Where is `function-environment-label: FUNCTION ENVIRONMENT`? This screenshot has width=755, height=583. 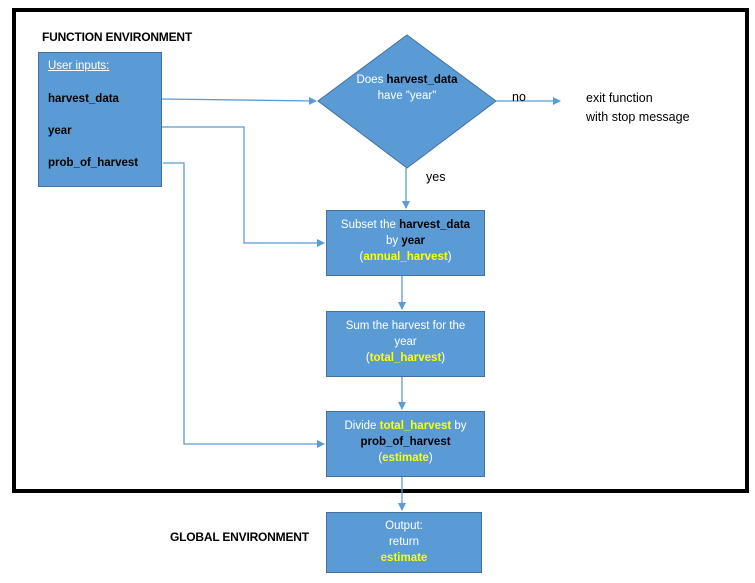 function-environment-label: FUNCTION ENVIRONMENT is located at coordinates (117, 37).